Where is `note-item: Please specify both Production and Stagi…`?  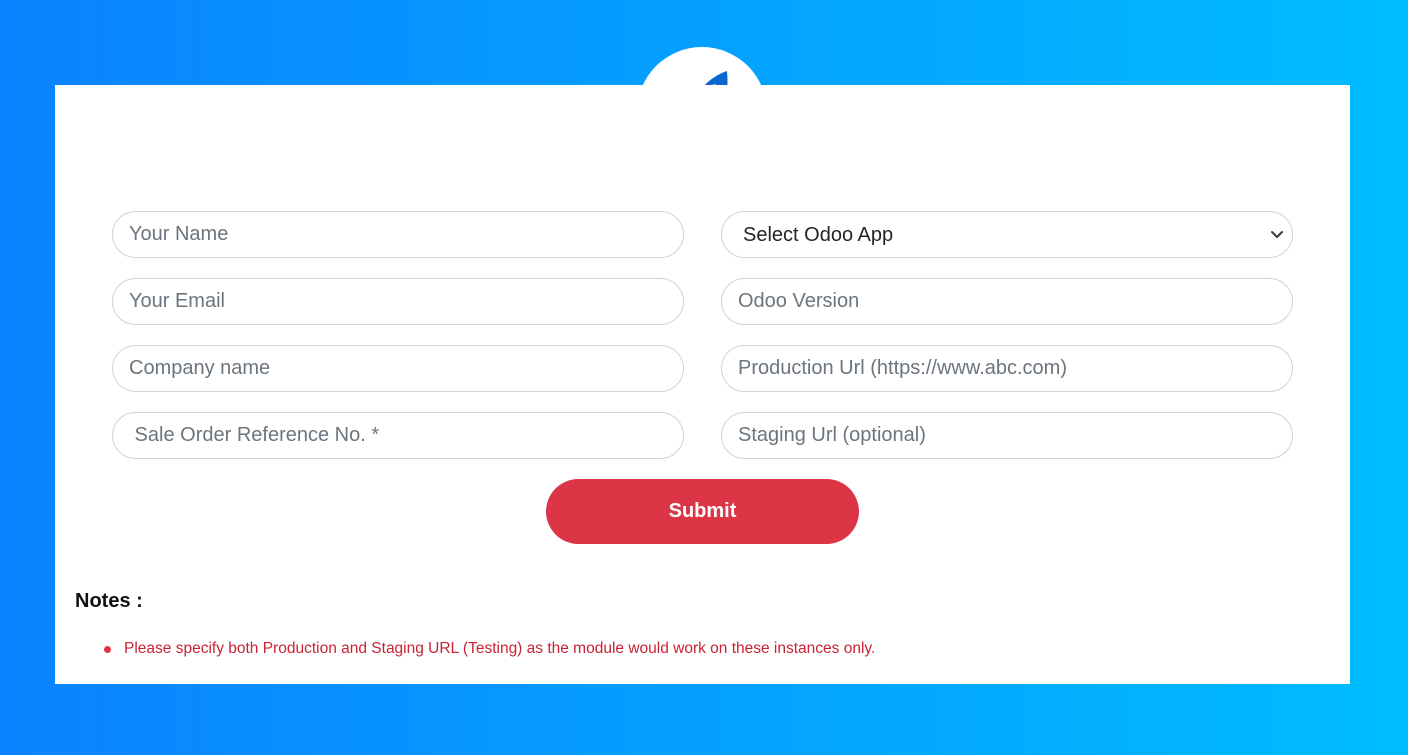
note-item: Please specify both Production and Stagi… is located at coordinates (488, 649).